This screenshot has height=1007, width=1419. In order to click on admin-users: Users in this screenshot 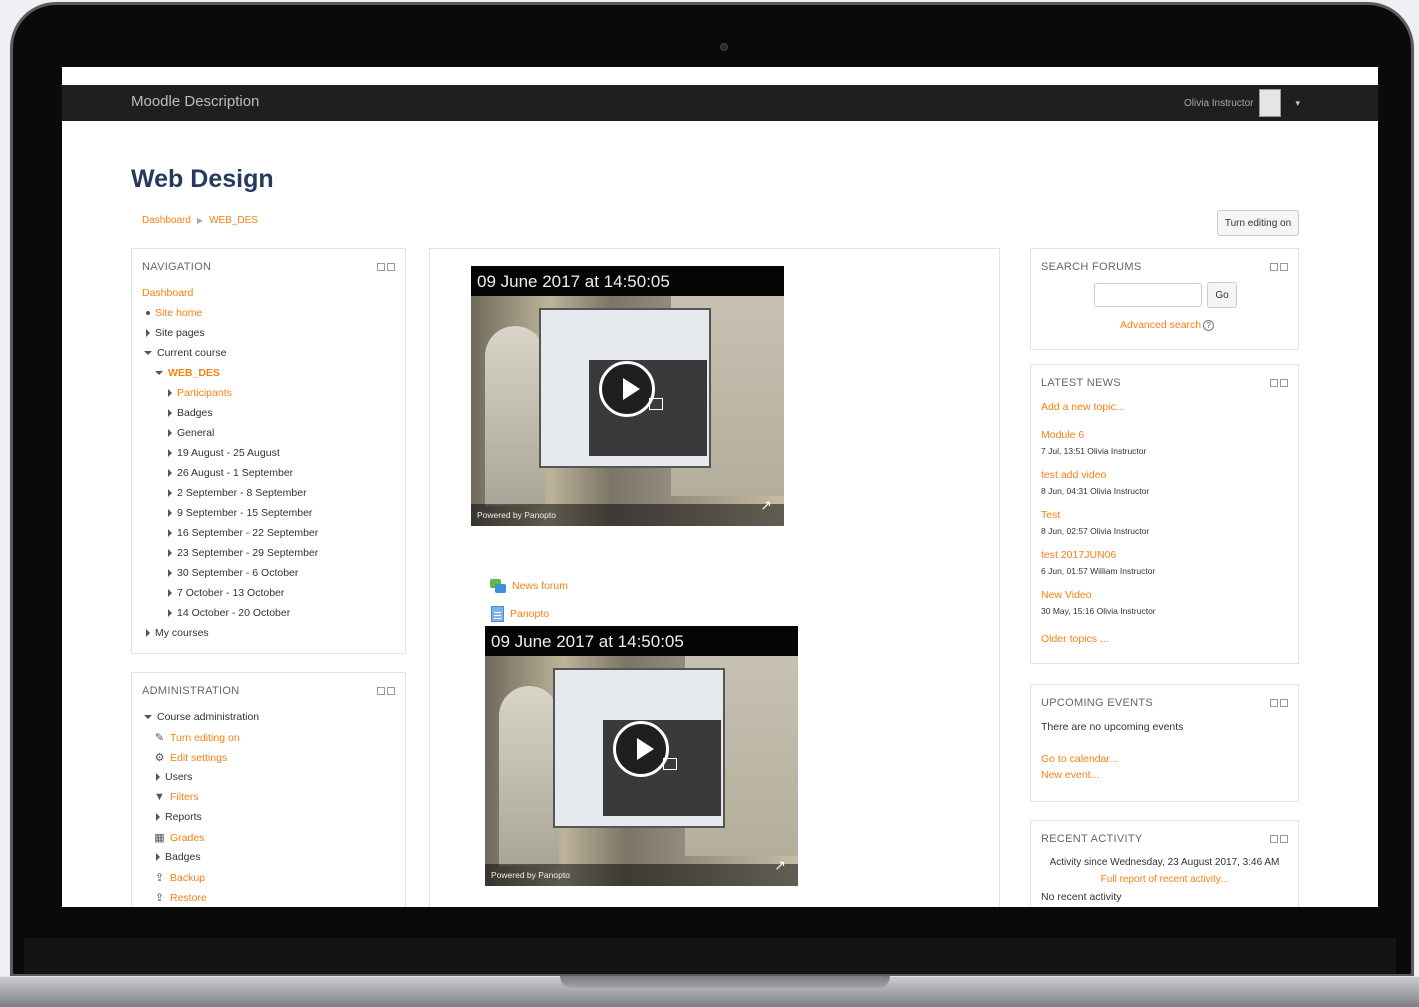, I will do `click(174, 777)`.